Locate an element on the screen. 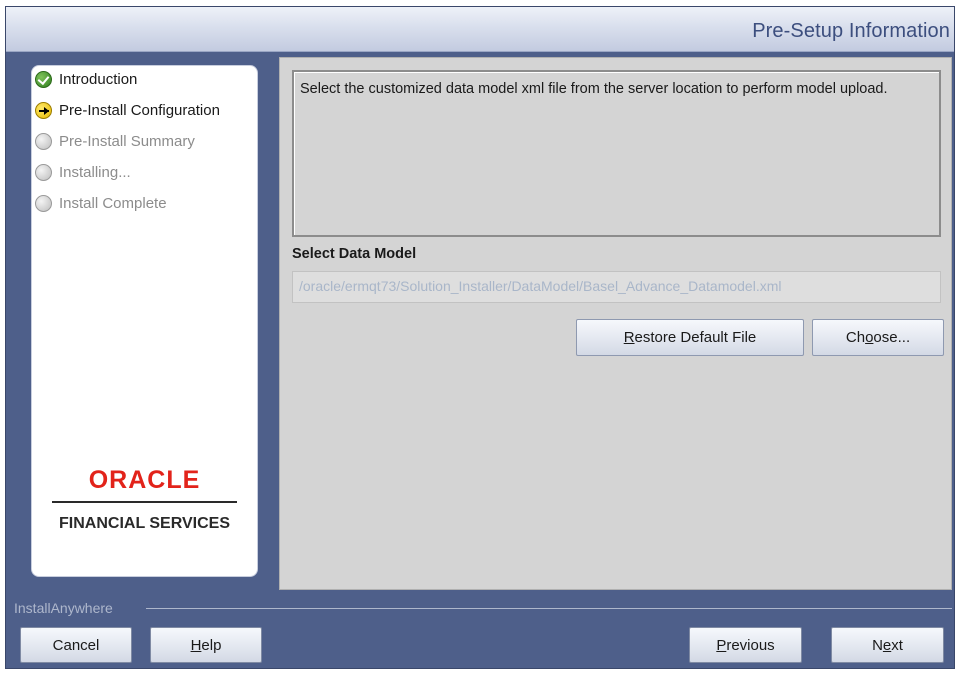 The height and width of the screenshot is (676, 959). button-label: estore Default File is located at coordinates (695, 337).